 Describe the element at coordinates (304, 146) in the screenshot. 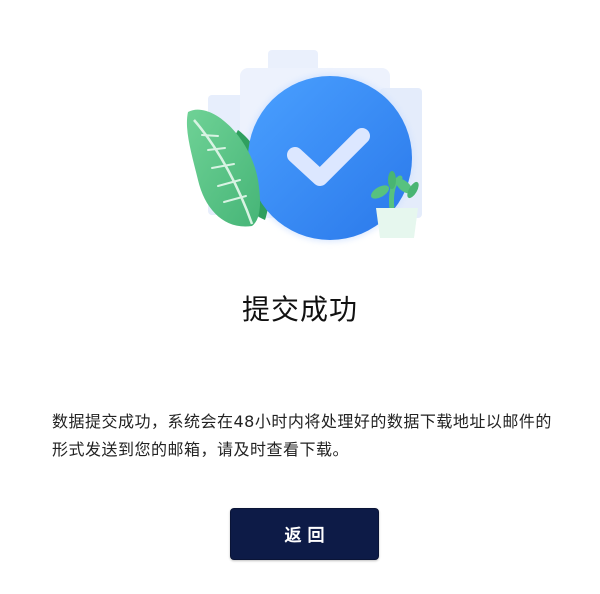

I see `success-illustration` at that location.